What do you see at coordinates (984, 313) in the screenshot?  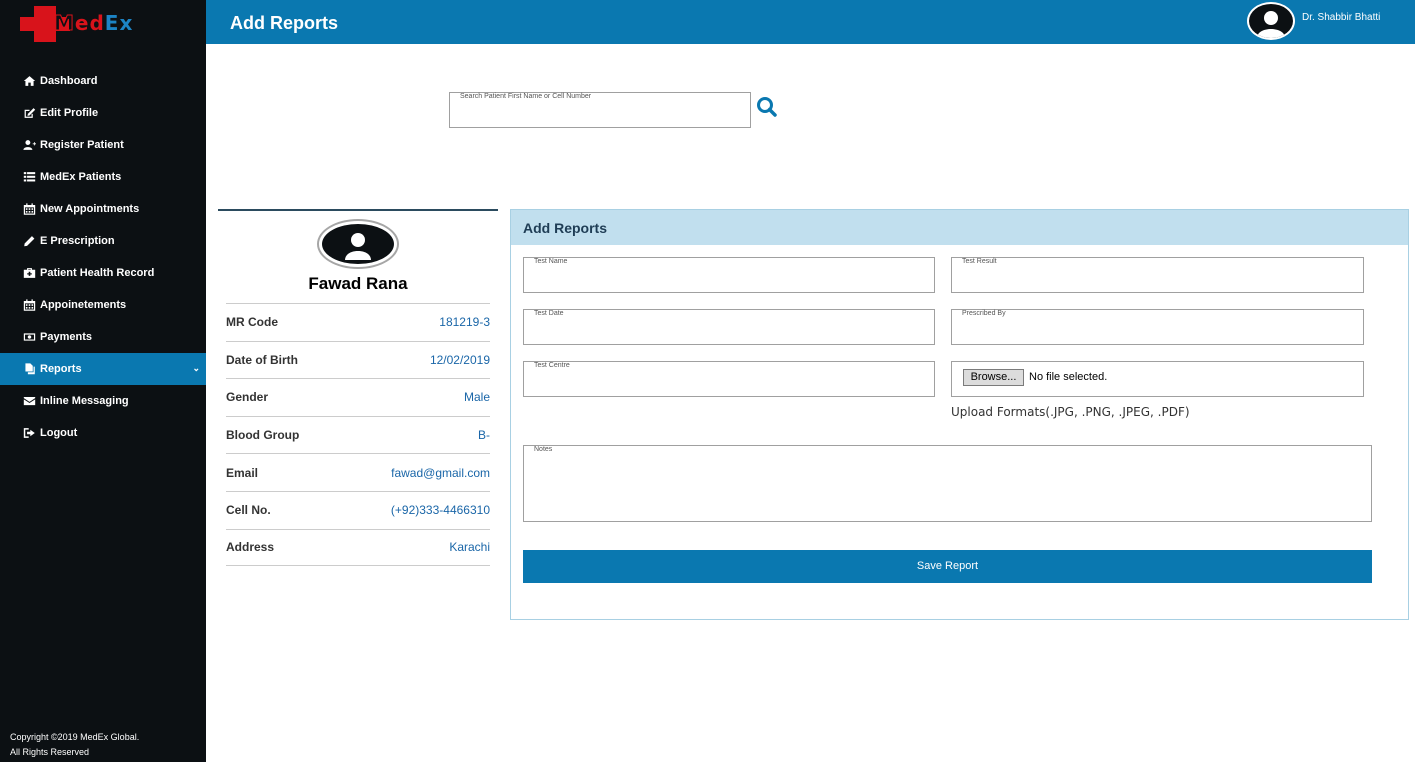 I see `prescribed-by-label: Prescribed By` at bounding box center [984, 313].